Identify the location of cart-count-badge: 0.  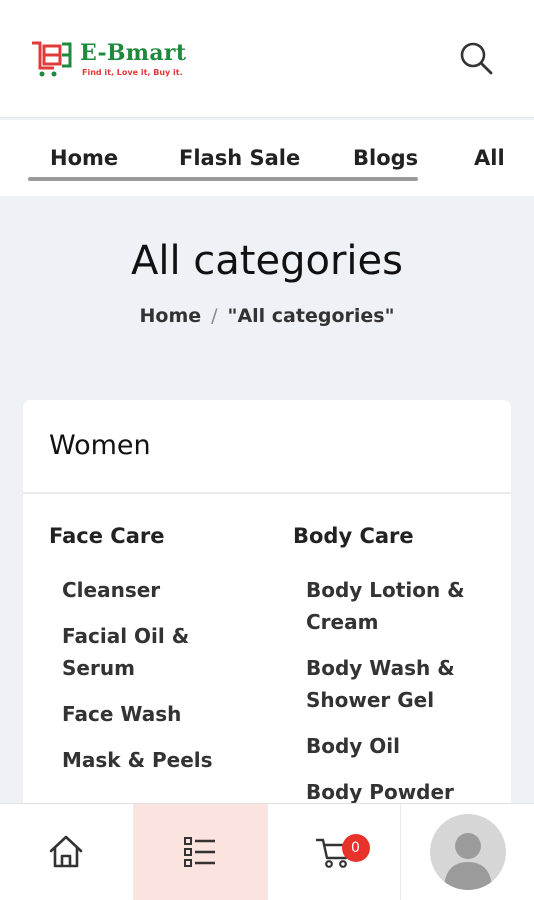
(355, 848).